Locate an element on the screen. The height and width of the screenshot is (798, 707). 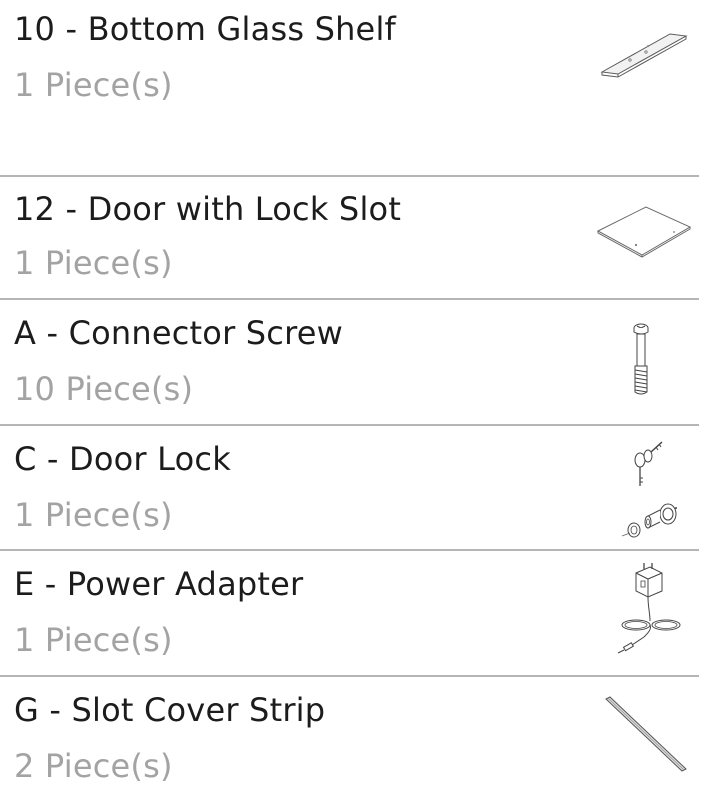
part-name: G - Slot Cover Strip is located at coordinates (170, 710).